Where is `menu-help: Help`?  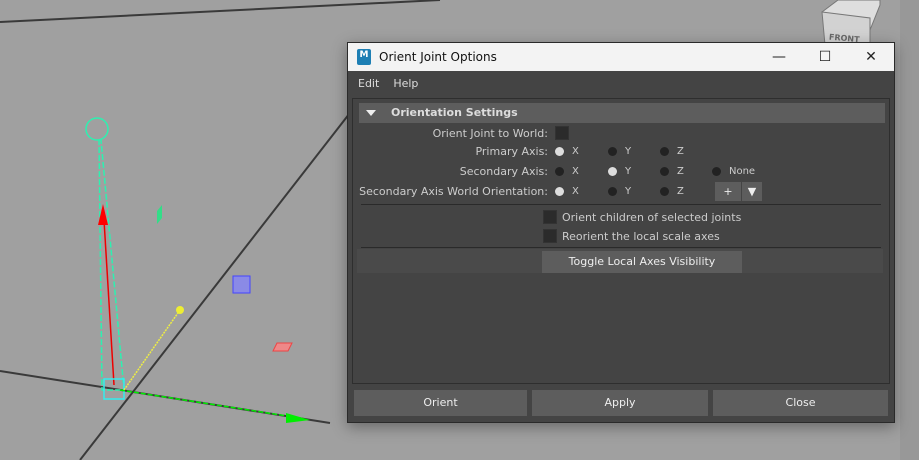 menu-help: Help is located at coordinates (405, 83).